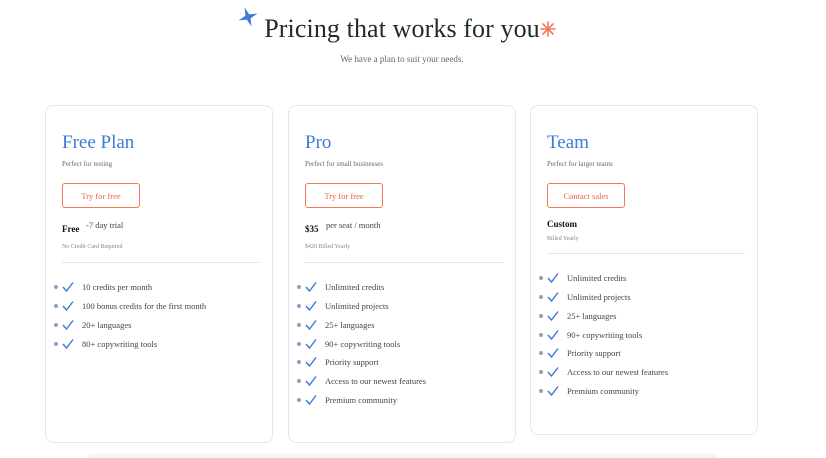 This screenshot has height=458, width=826. I want to click on price-note: -7 day trial, so click(105, 225).